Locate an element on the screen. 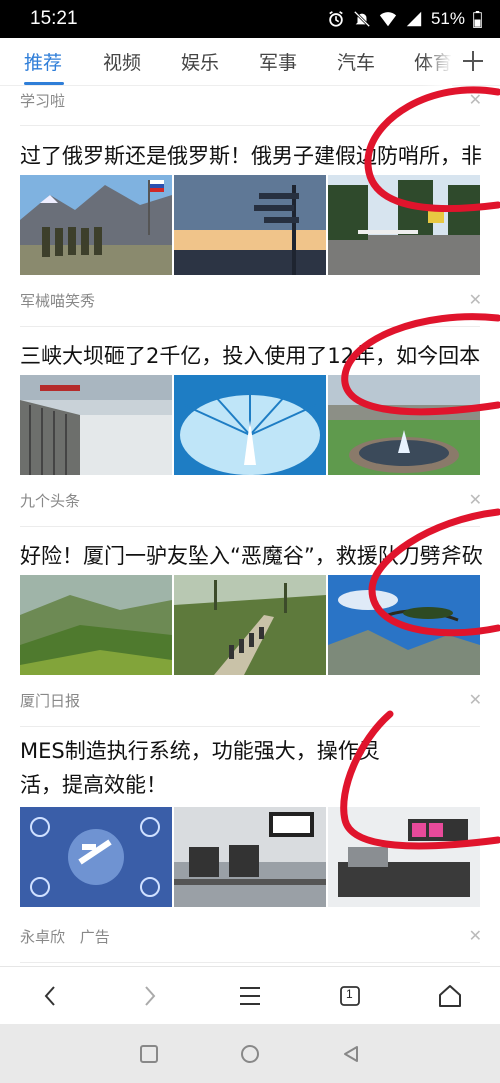 The image size is (500, 1083). tab-count: 1 is located at coordinates (349, 993).